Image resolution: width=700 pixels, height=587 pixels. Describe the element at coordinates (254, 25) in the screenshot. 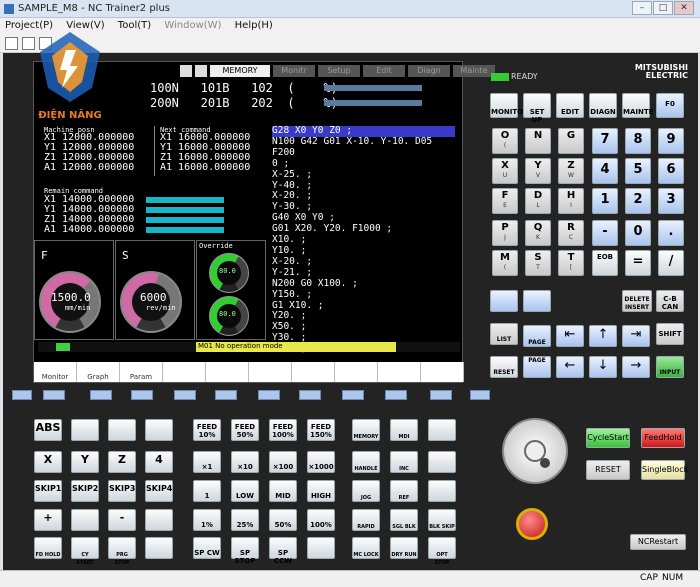

I see `menu-help: Help(H)` at that location.